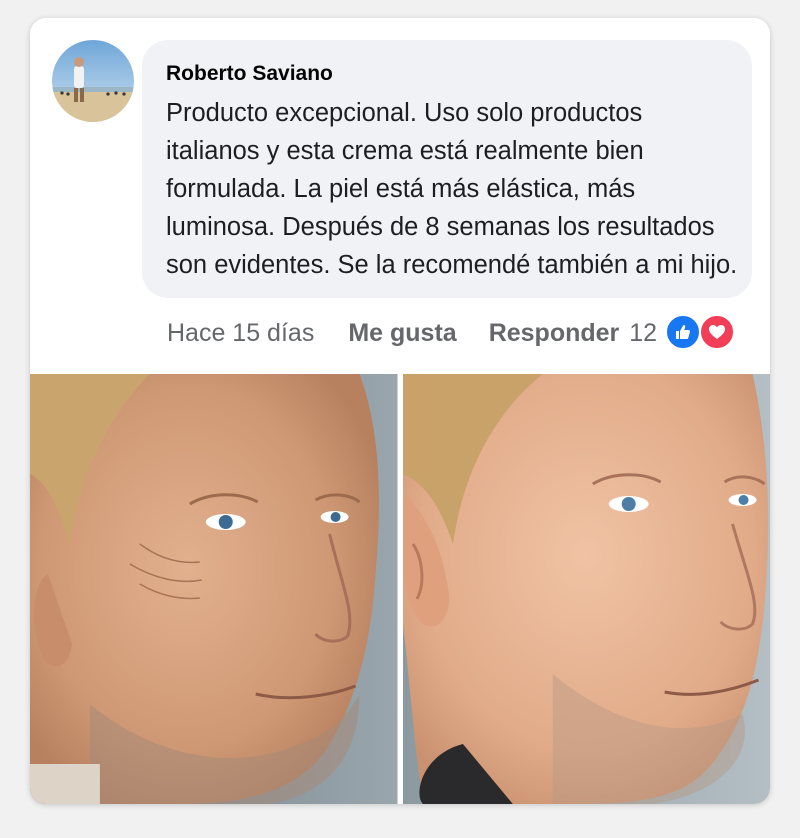 Image resolution: width=800 pixels, height=838 pixels. Describe the element at coordinates (402, 333) in the screenshot. I see `like-button: Me gusta` at that location.